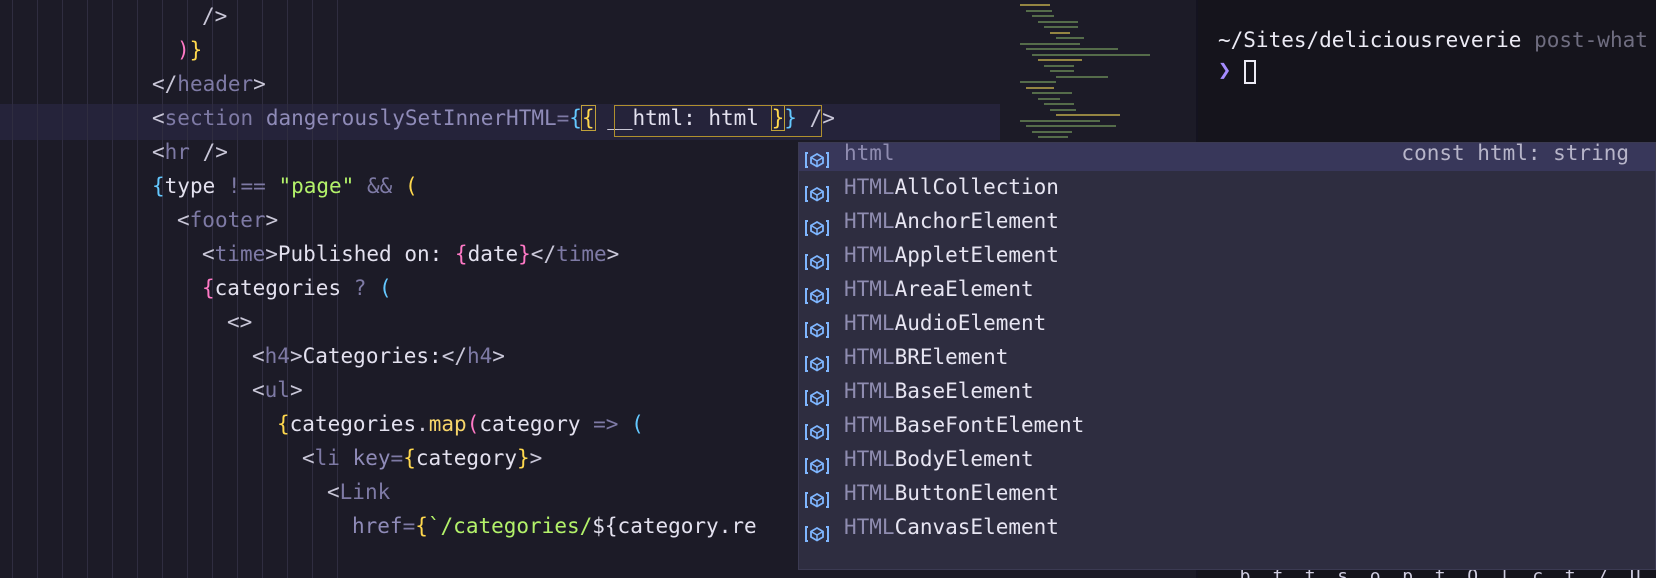 The height and width of the screenshot is (578, 1656). I want to click on autocomplete-item: html const html: string, so click(1227, 156).